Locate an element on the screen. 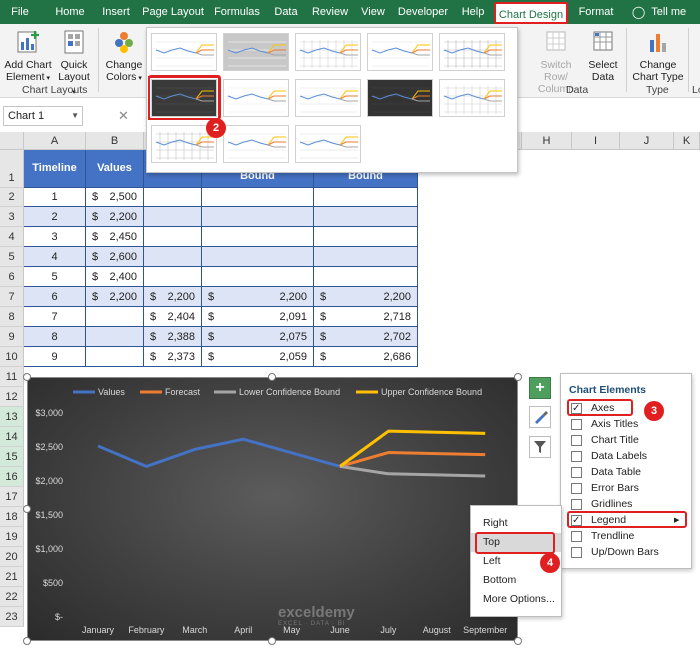 The width and height of the screenshot is (700, 650). row-header: 17 is located at coordinates (12, 497).